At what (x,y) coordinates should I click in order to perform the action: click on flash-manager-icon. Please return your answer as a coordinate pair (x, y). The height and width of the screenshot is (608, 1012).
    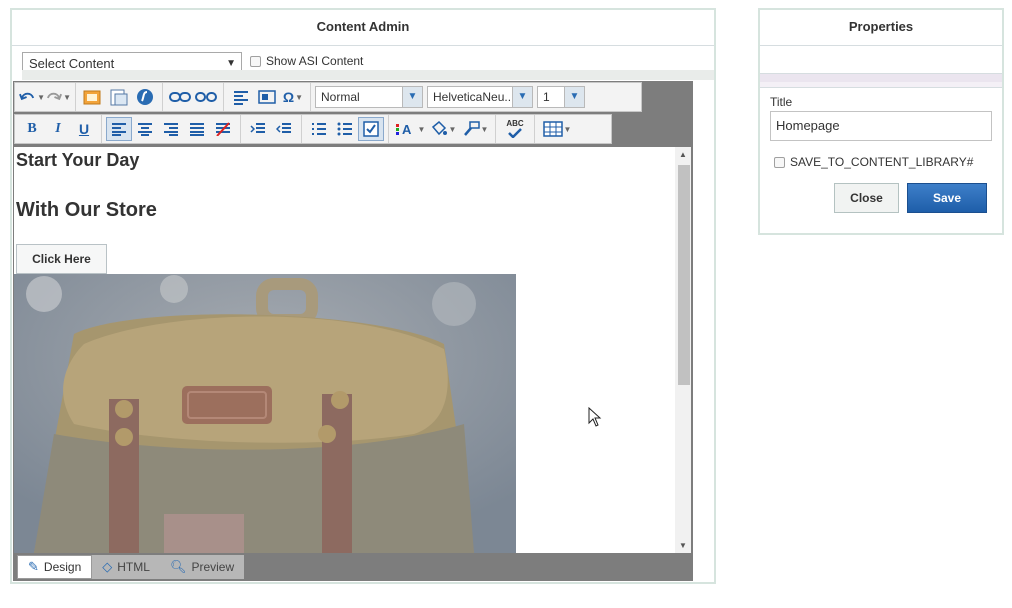
    Looking at the image, I should click on (145, 97).